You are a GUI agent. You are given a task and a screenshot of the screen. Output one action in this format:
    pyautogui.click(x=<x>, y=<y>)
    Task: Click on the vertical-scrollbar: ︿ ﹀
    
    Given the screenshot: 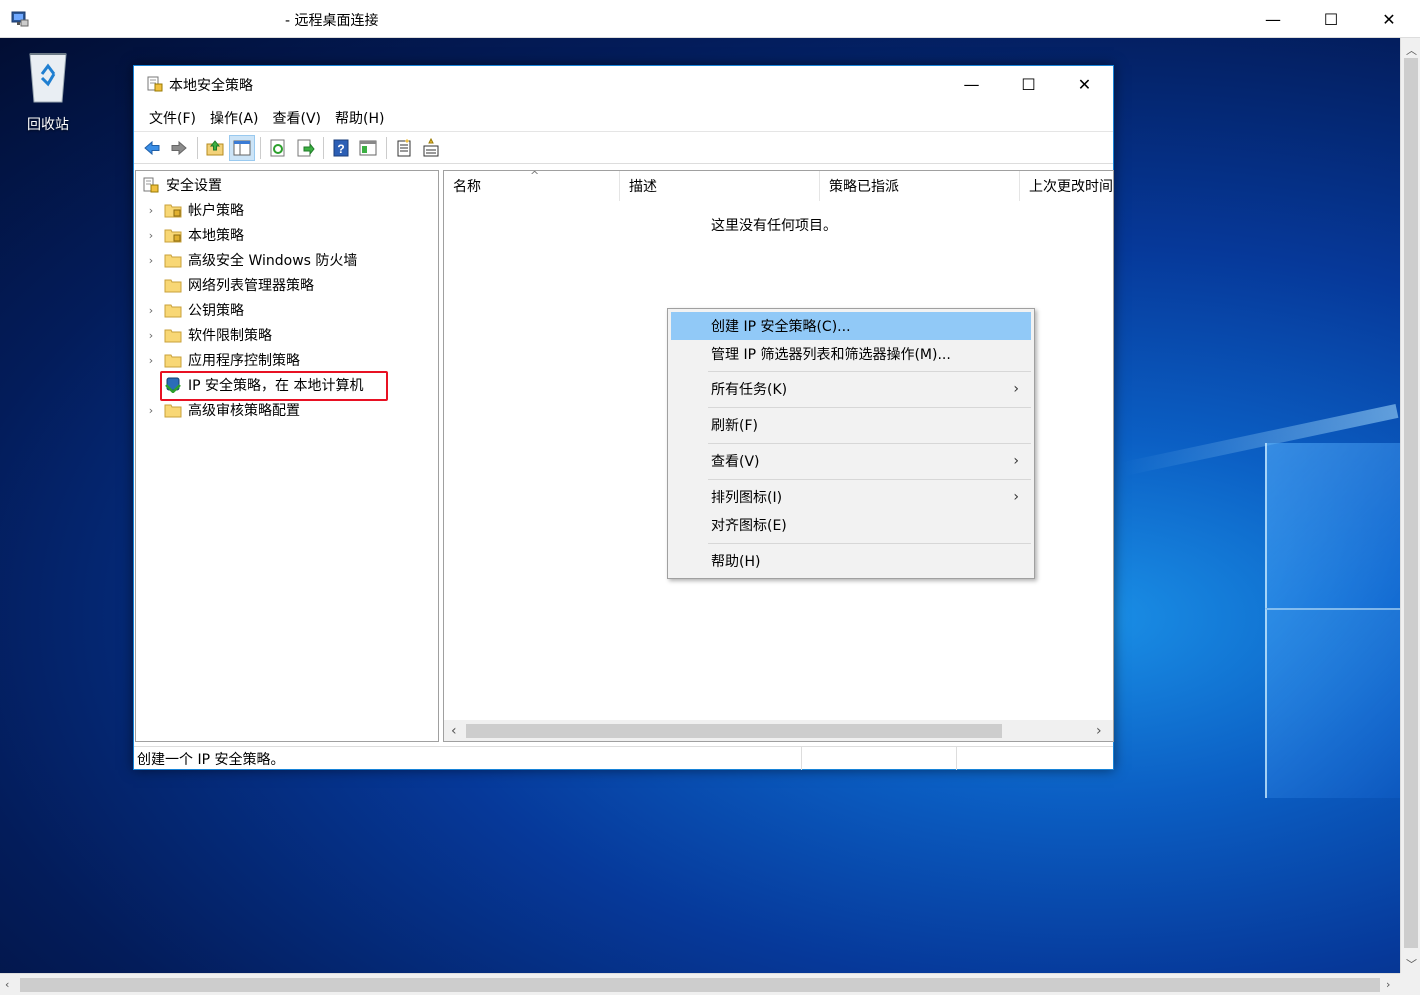 What is the action you would take?
    pyautogui.click(x=1410, y=505)
    